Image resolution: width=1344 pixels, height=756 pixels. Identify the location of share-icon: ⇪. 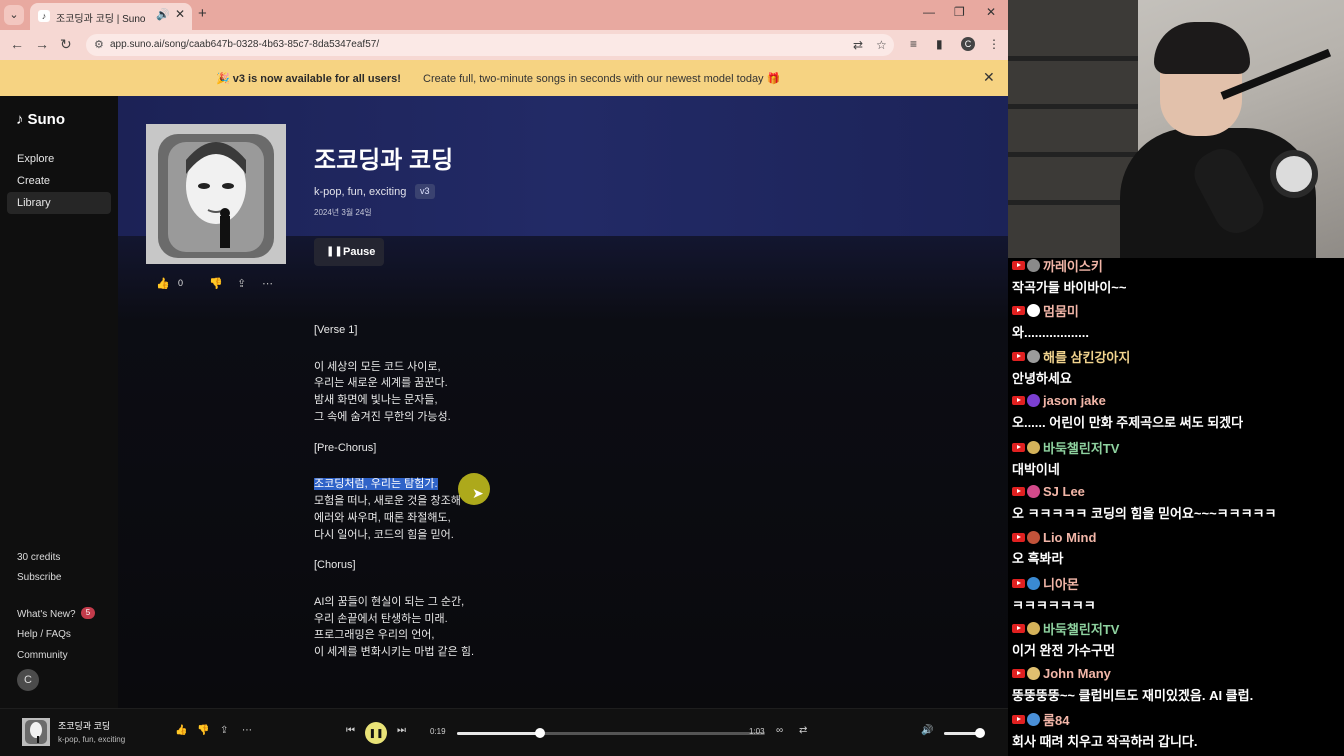
(241, 283).